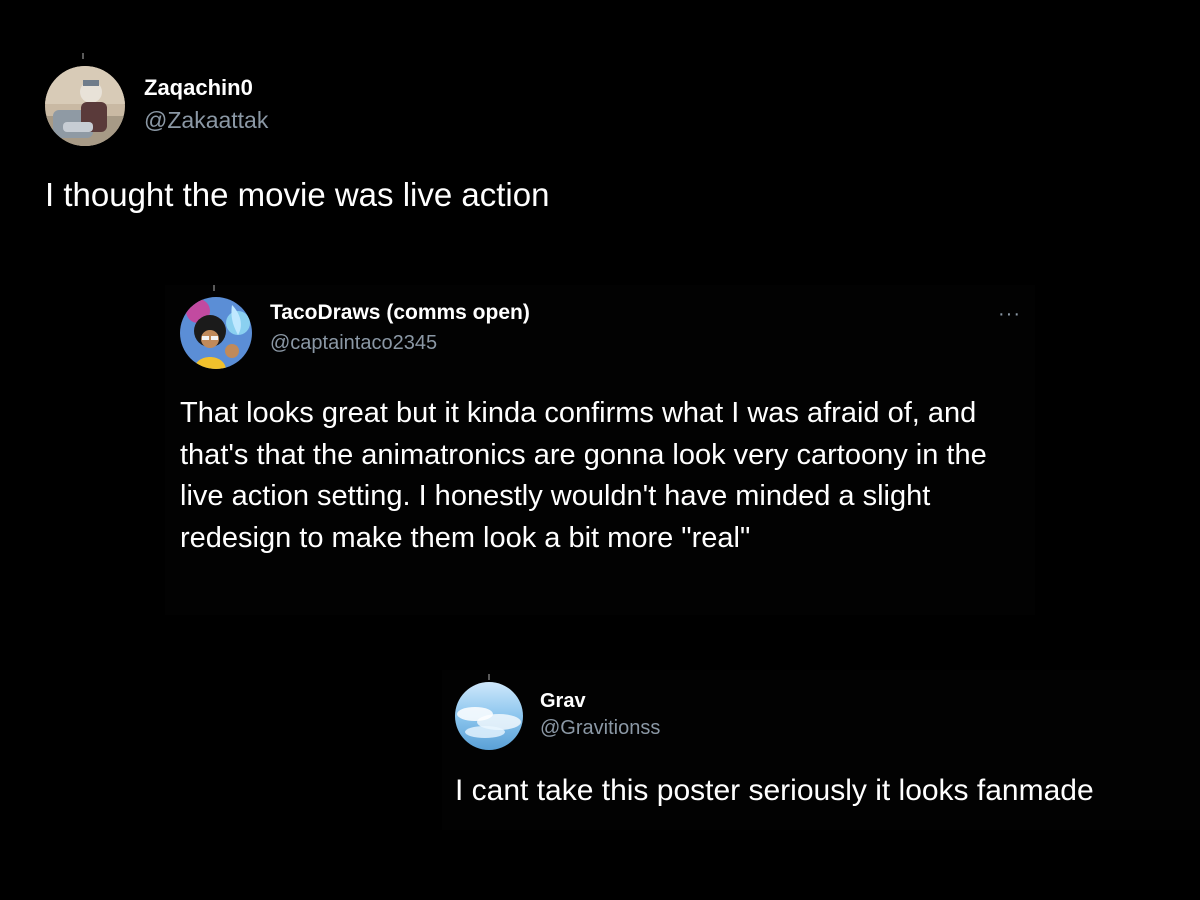  Describe the element at coordinates (353, 343) in the screenshot. I see `user-handle: @captaintaco2345` at that location.